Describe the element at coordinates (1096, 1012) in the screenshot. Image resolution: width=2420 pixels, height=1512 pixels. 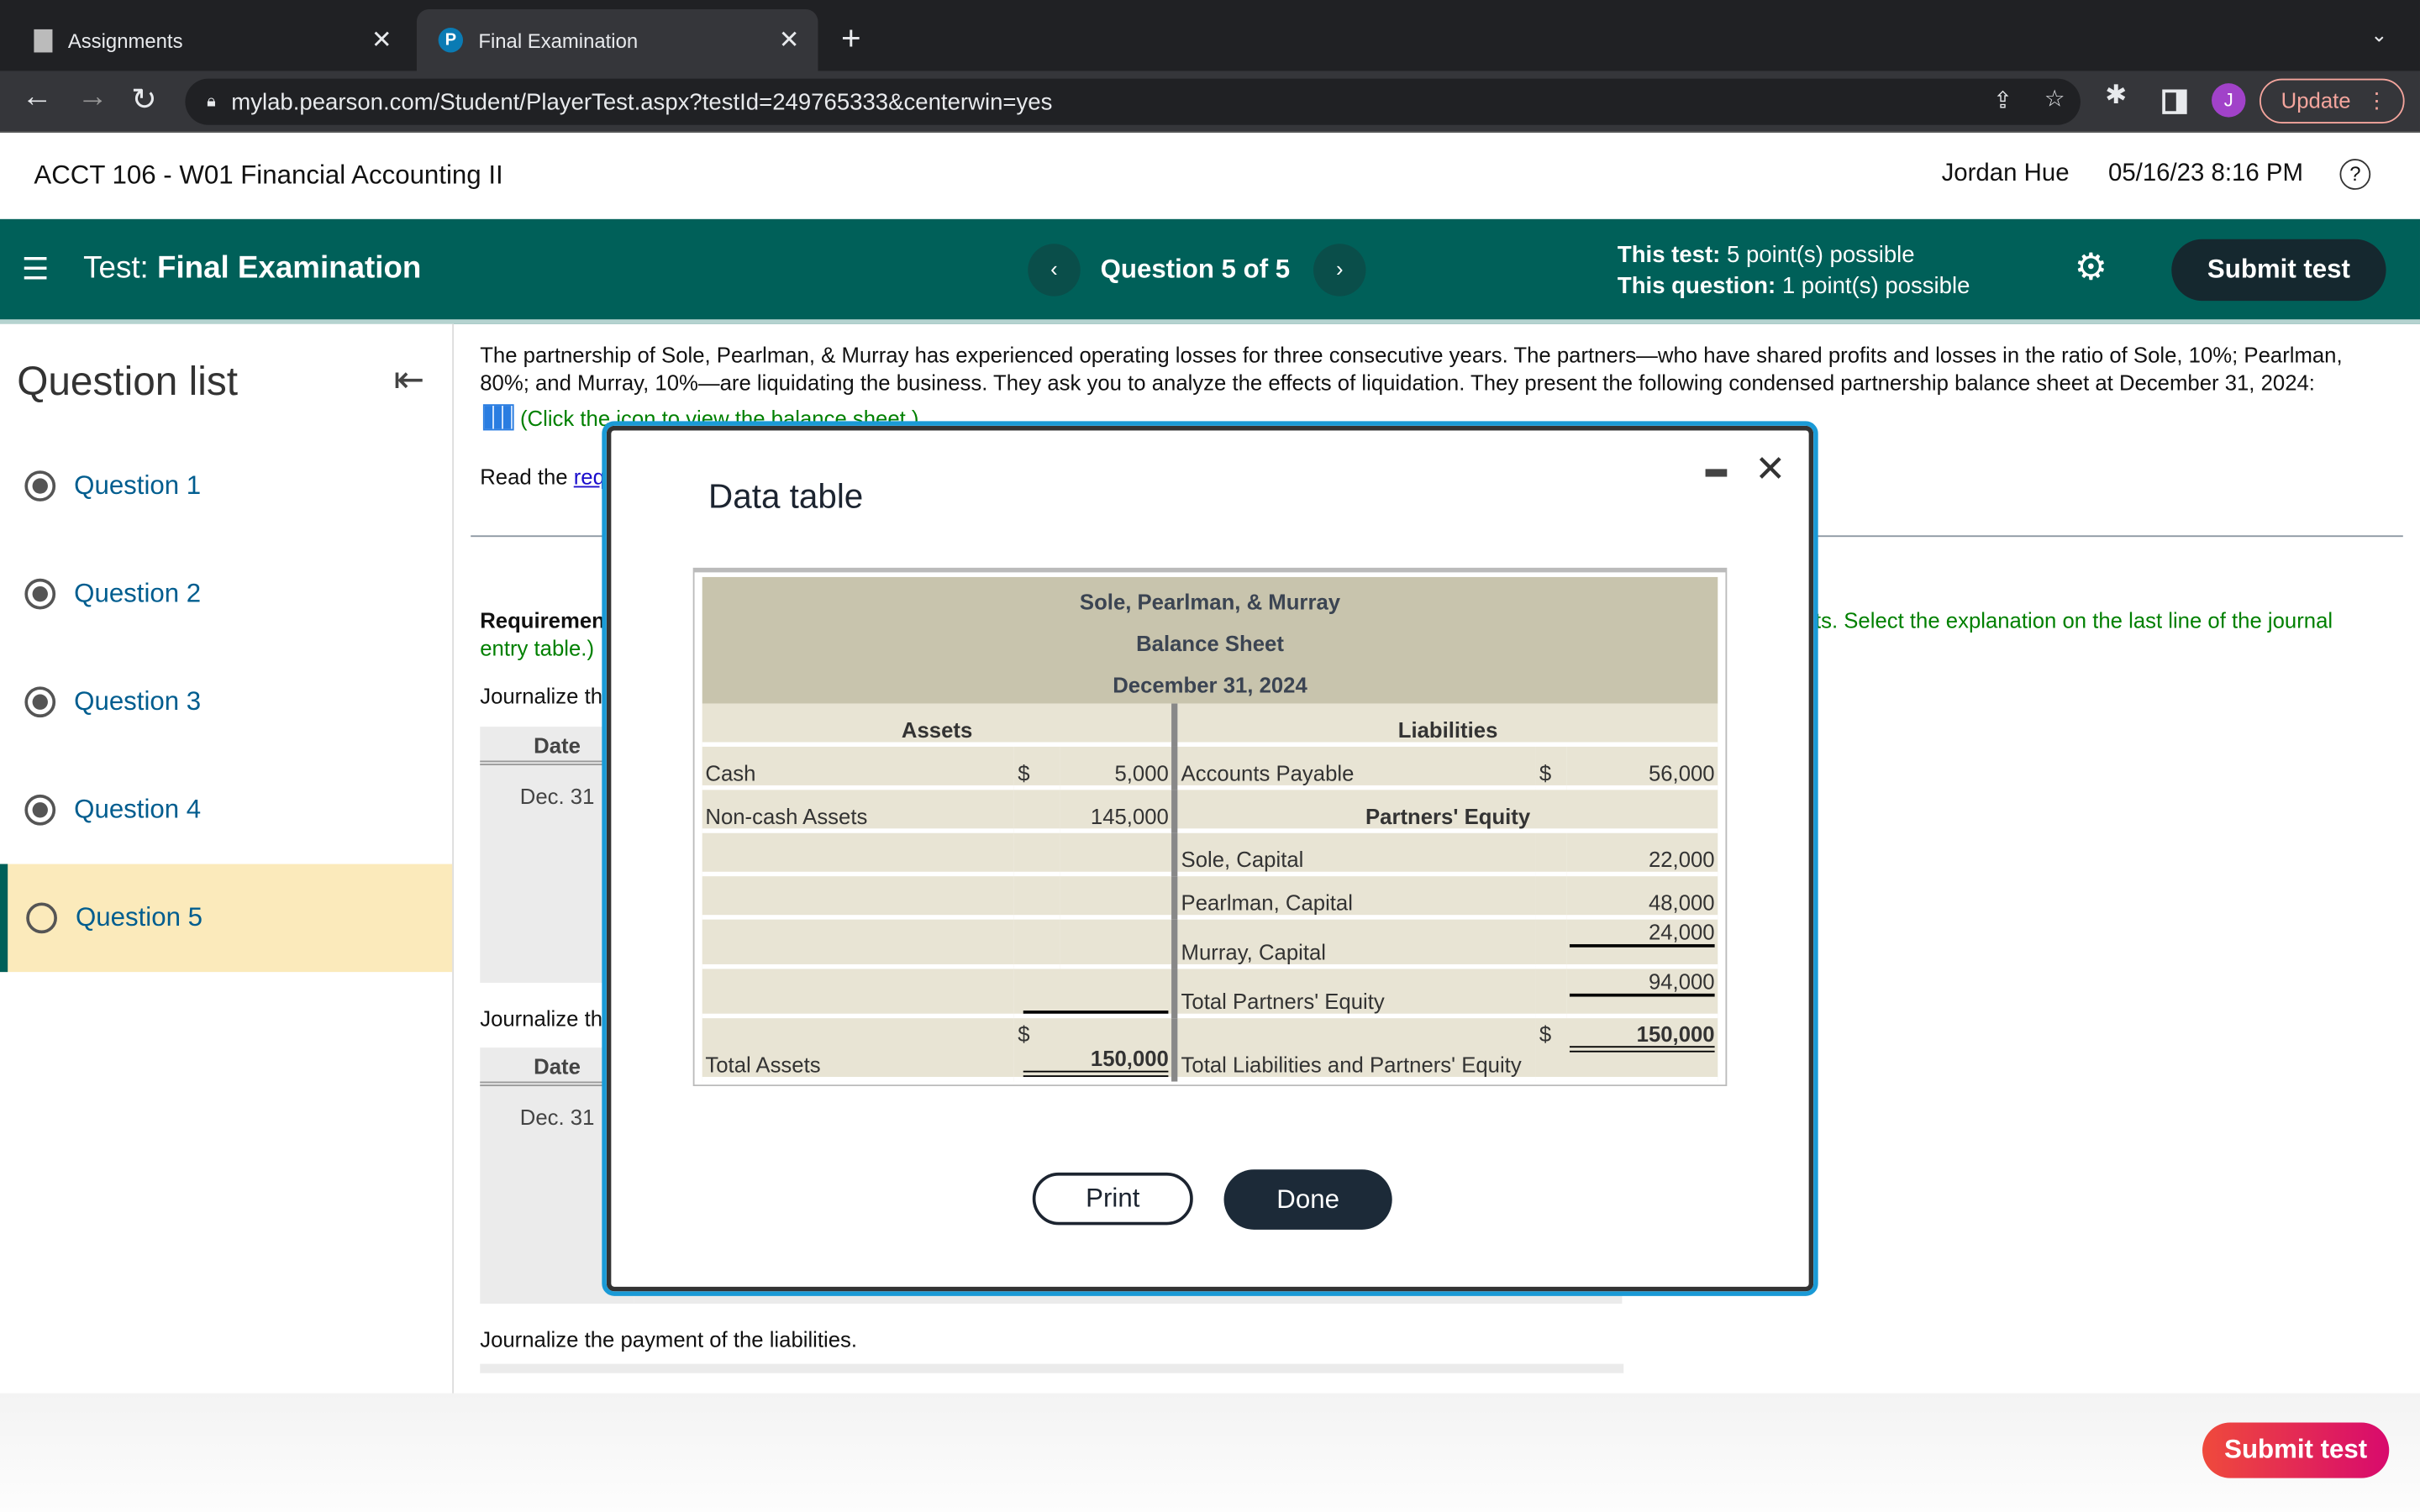
I see `subtotal-rule` at that location.